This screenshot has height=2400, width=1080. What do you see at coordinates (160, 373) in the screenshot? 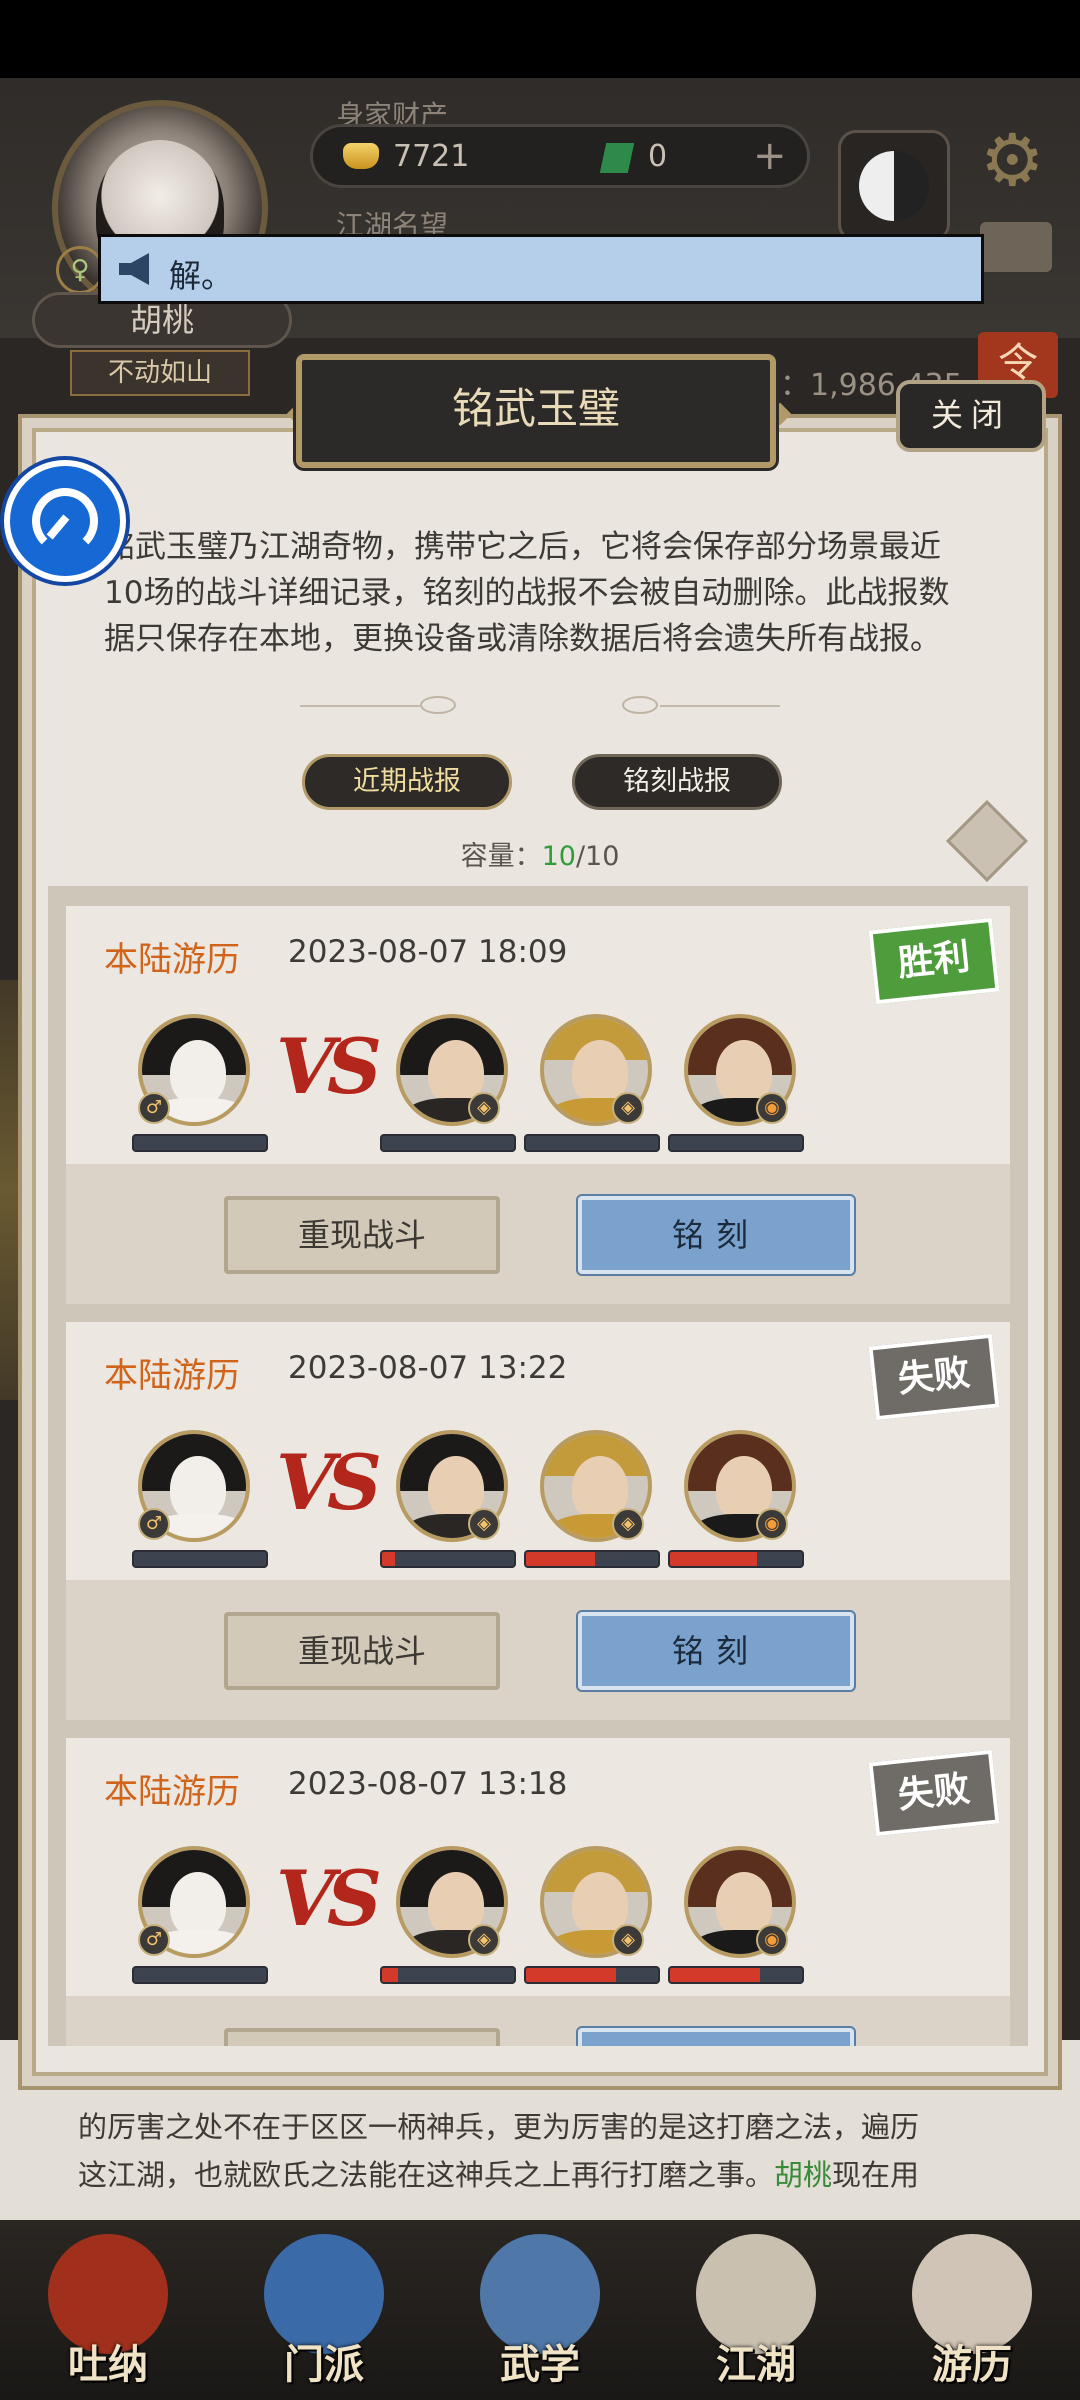
I see `player-title: 不动如山` at bounding box center [160, 373].